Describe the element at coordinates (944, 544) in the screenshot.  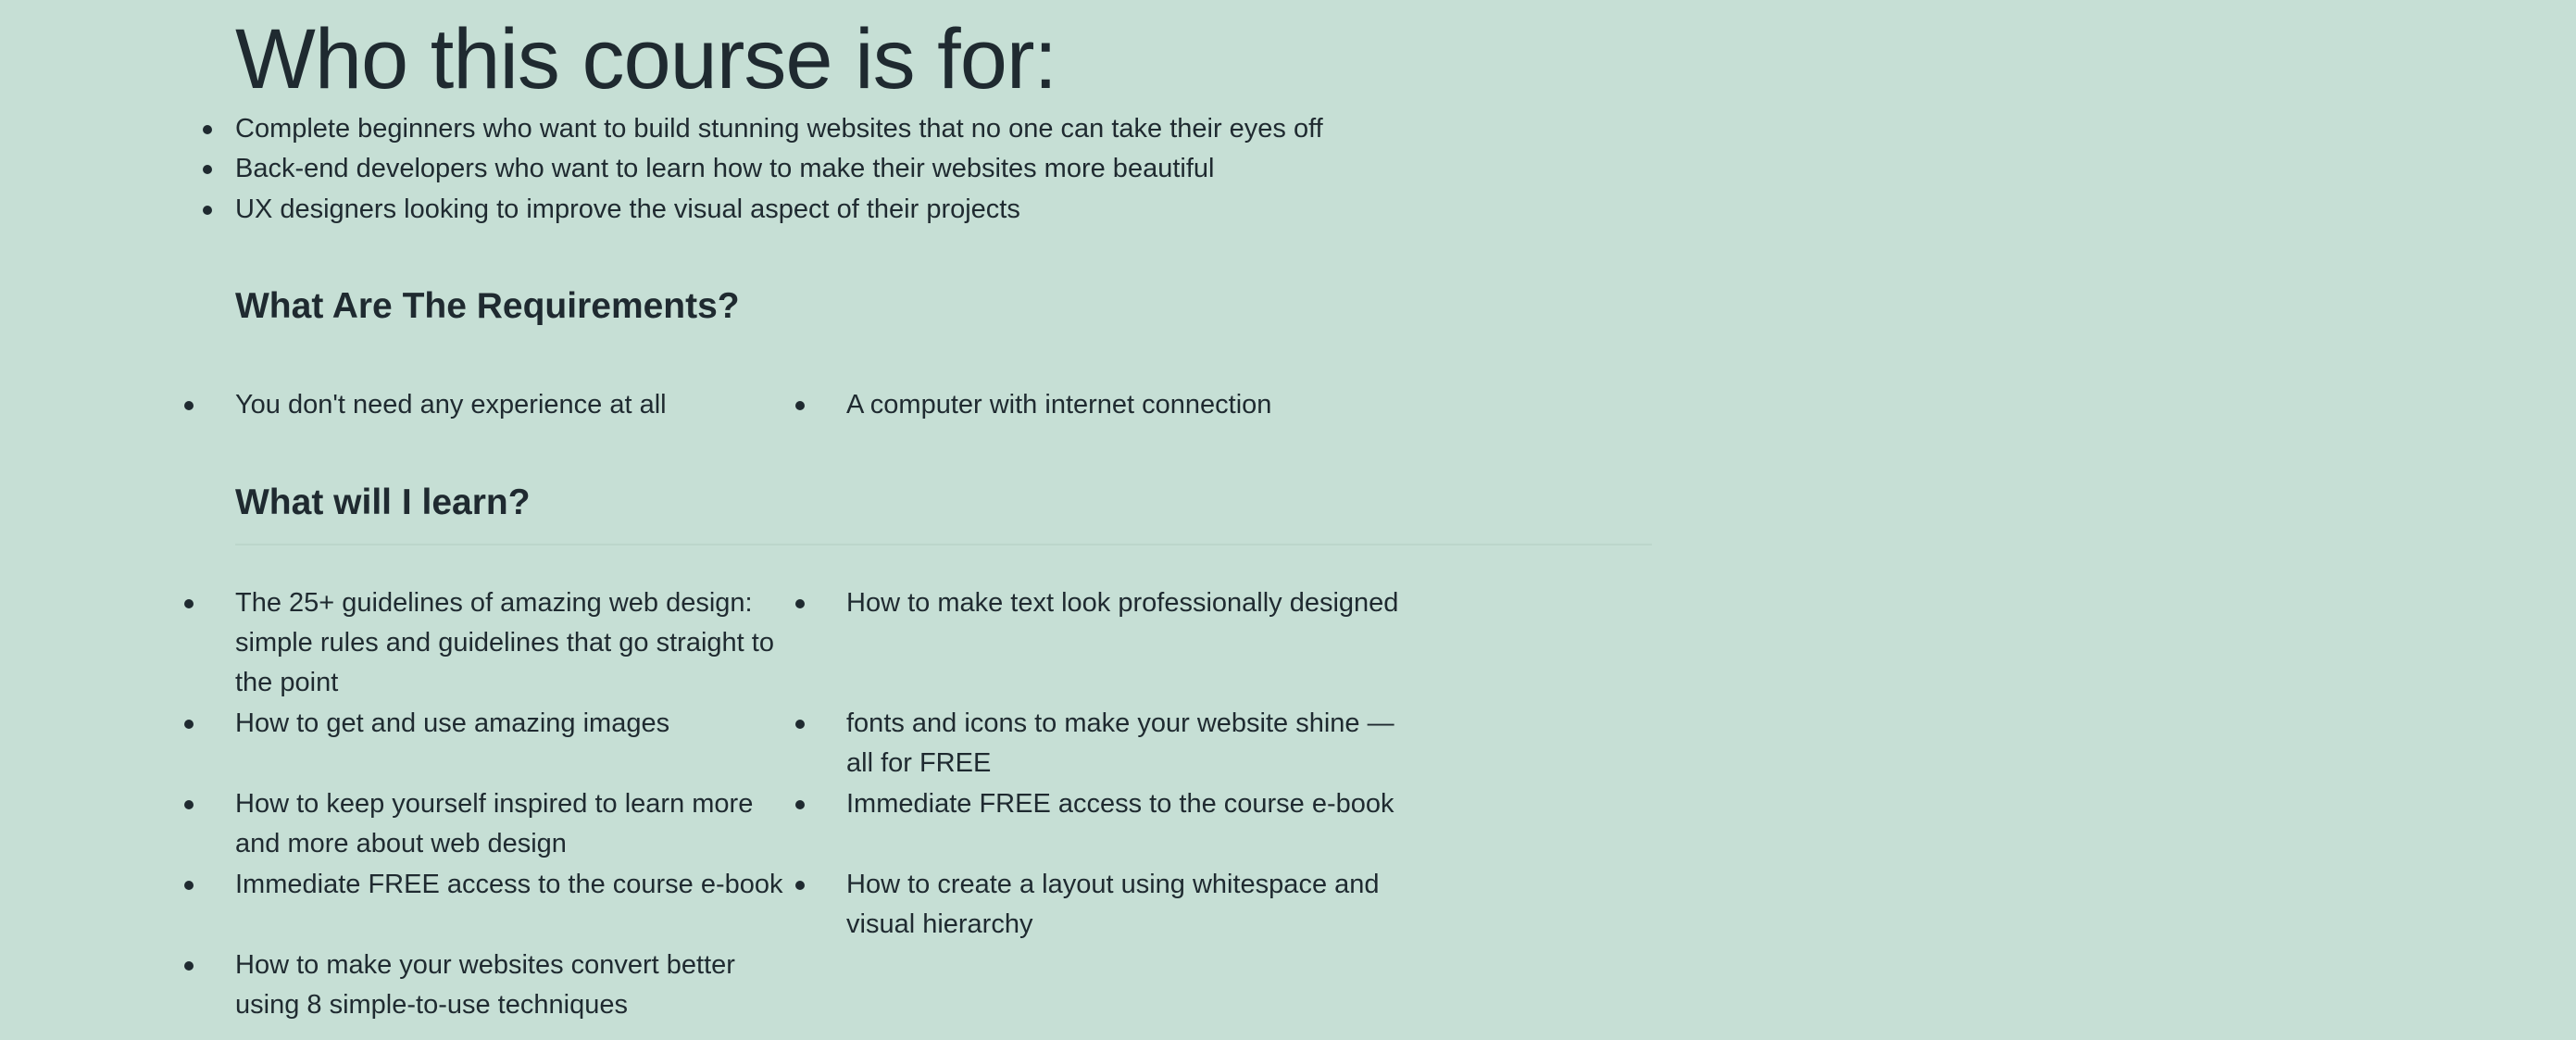
I see `section-divider` at that location.